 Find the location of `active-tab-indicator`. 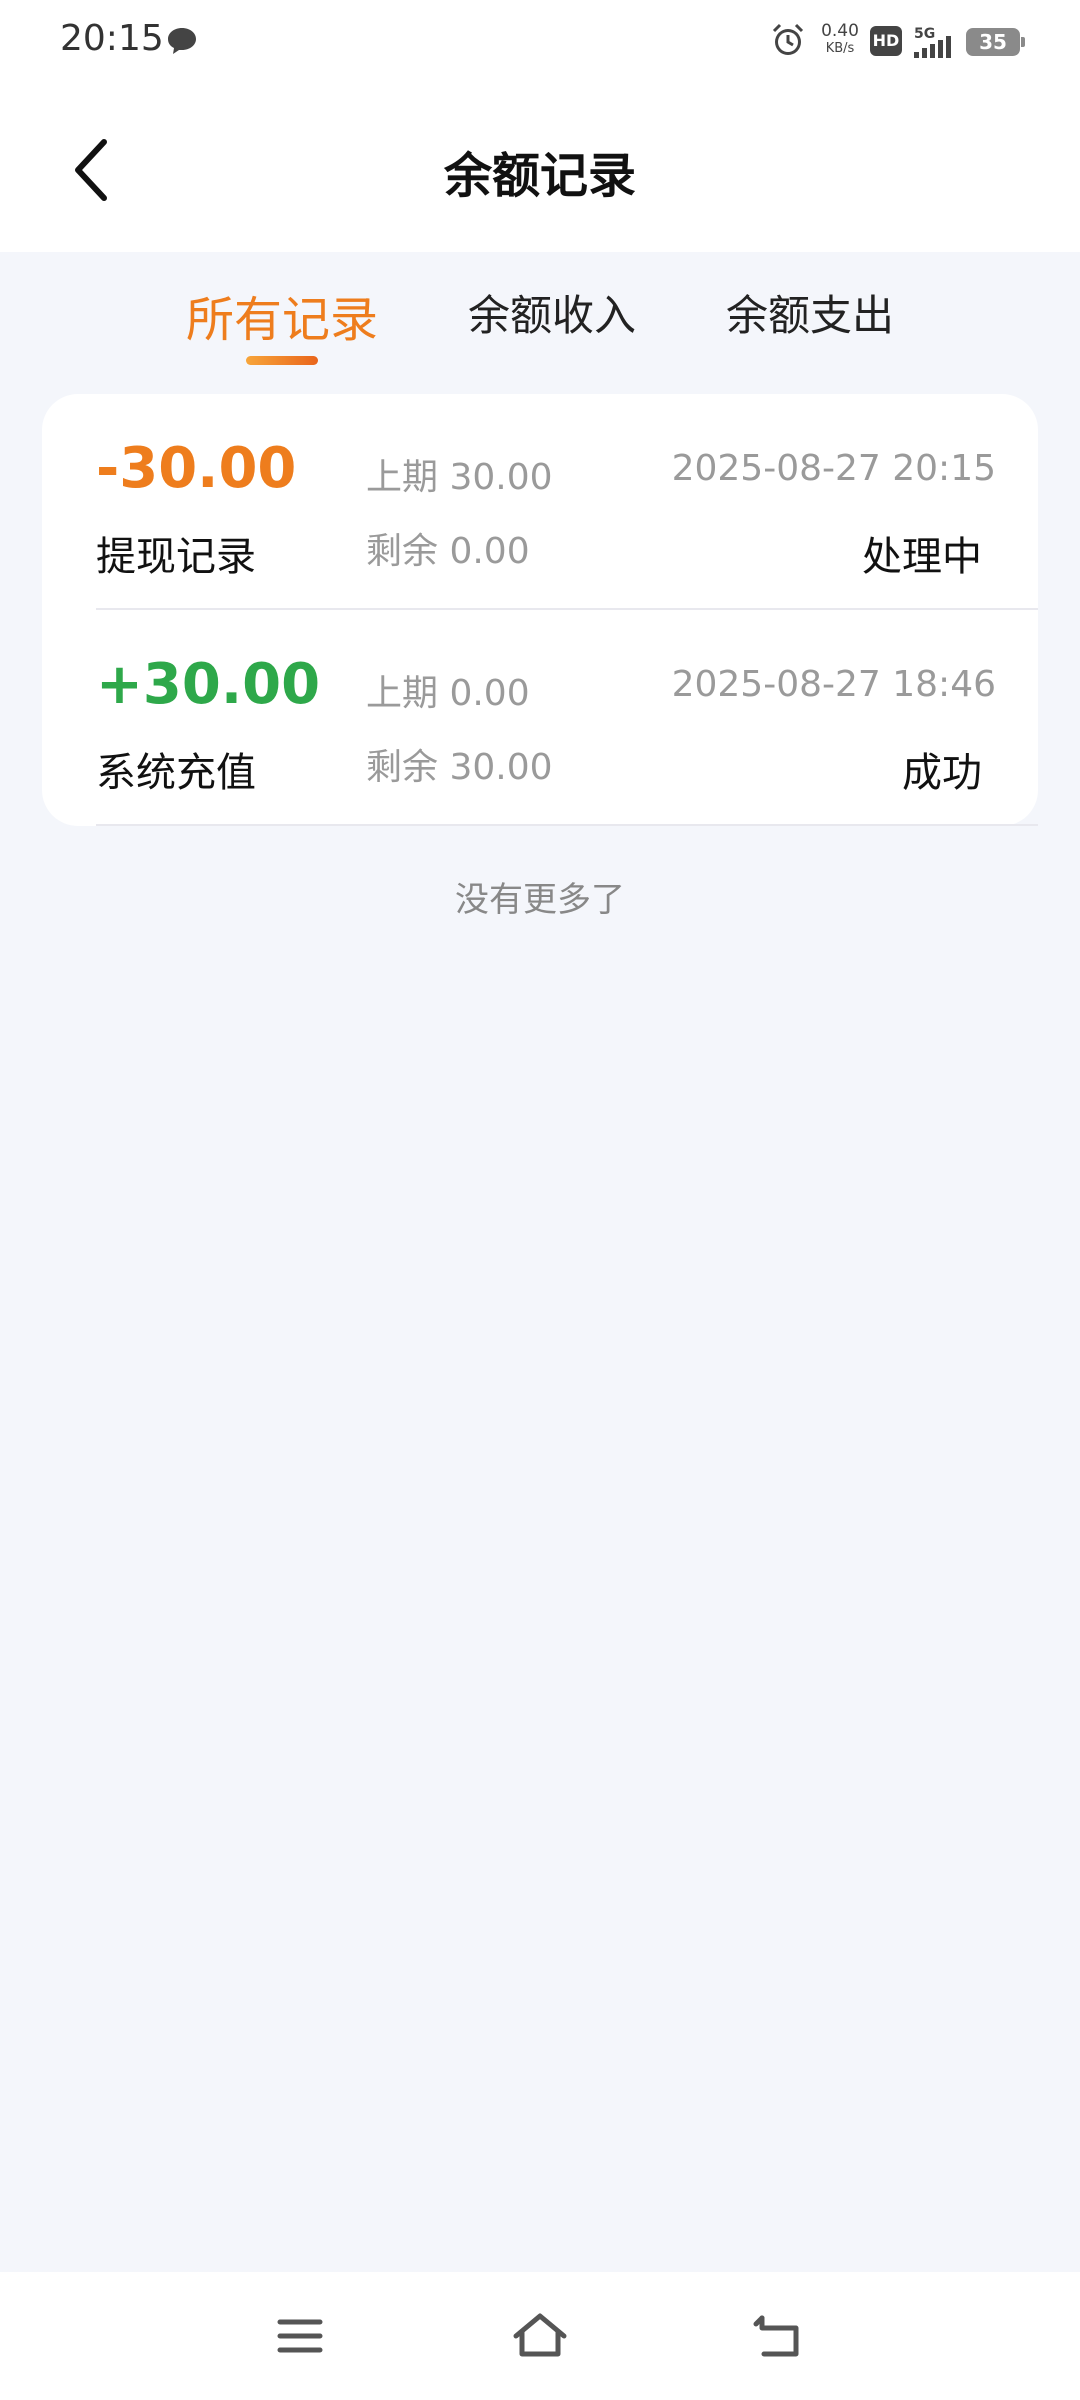

active-tab-indicator is located at coordinates (282, 360).